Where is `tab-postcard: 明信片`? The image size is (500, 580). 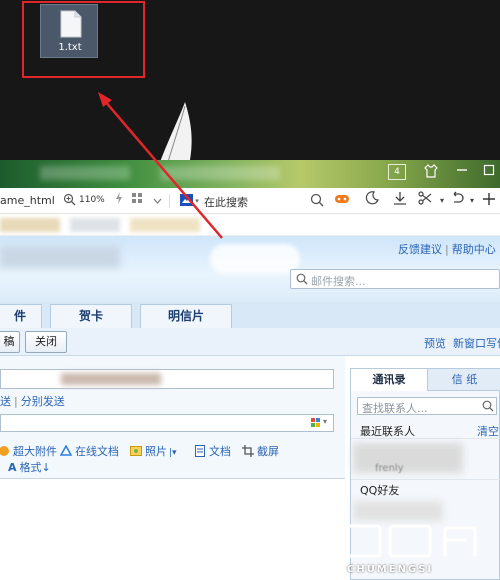
tab-postcard: 明信片 is located at coordinates (186, 316).